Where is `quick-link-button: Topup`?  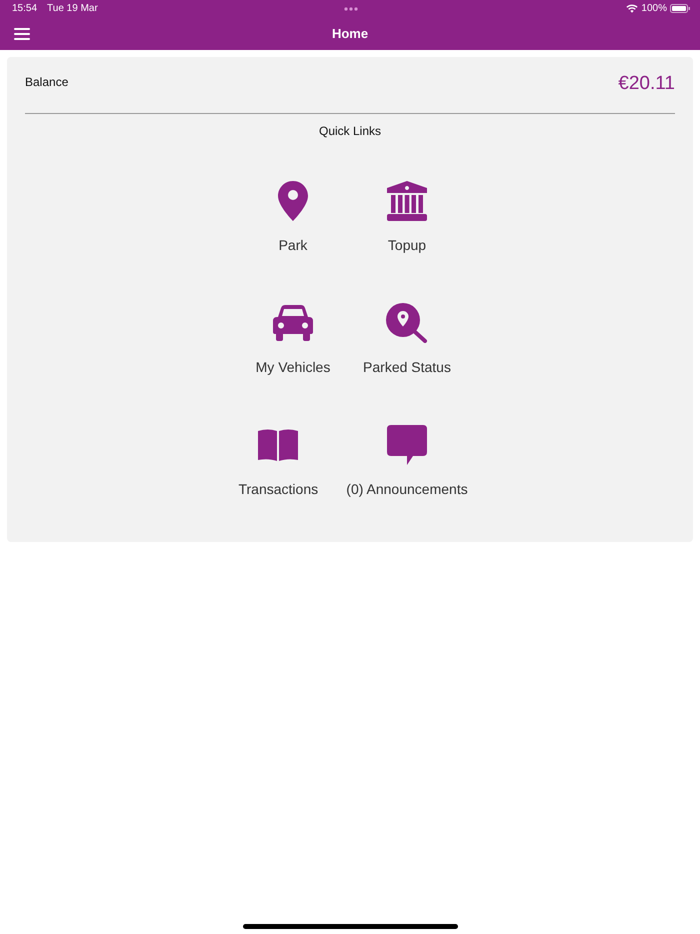 quick-link-button: Topup is located at coordinates (407, 217).